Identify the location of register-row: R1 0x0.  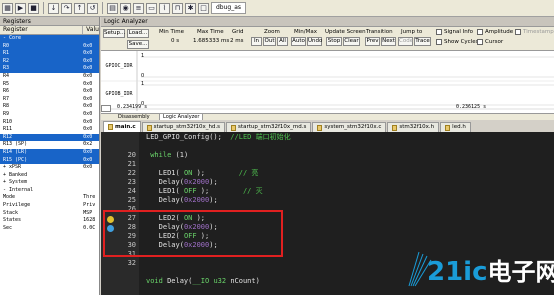
(49, 54).